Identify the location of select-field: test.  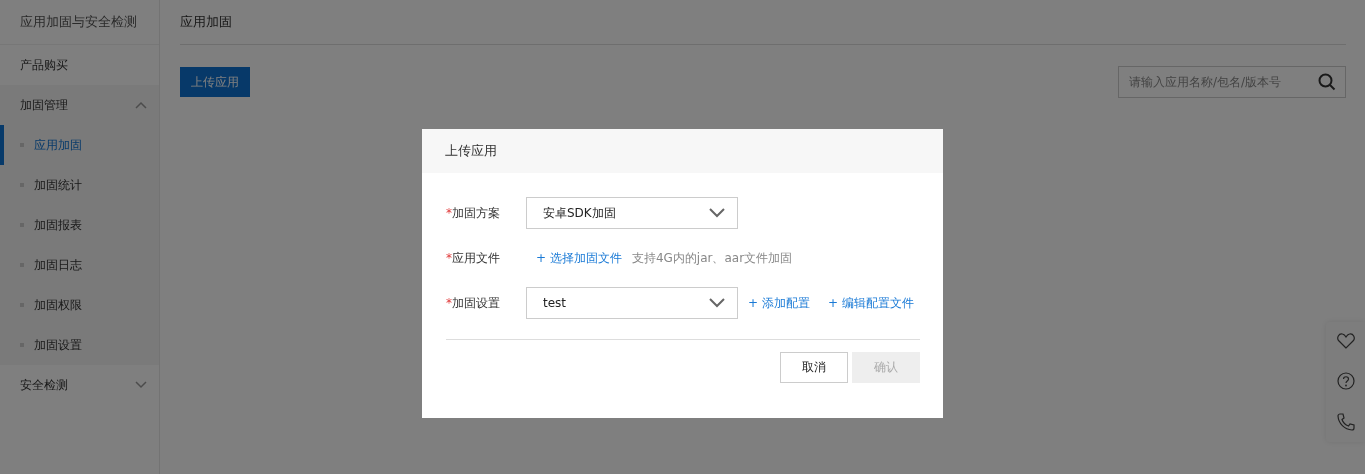
(632, 303).